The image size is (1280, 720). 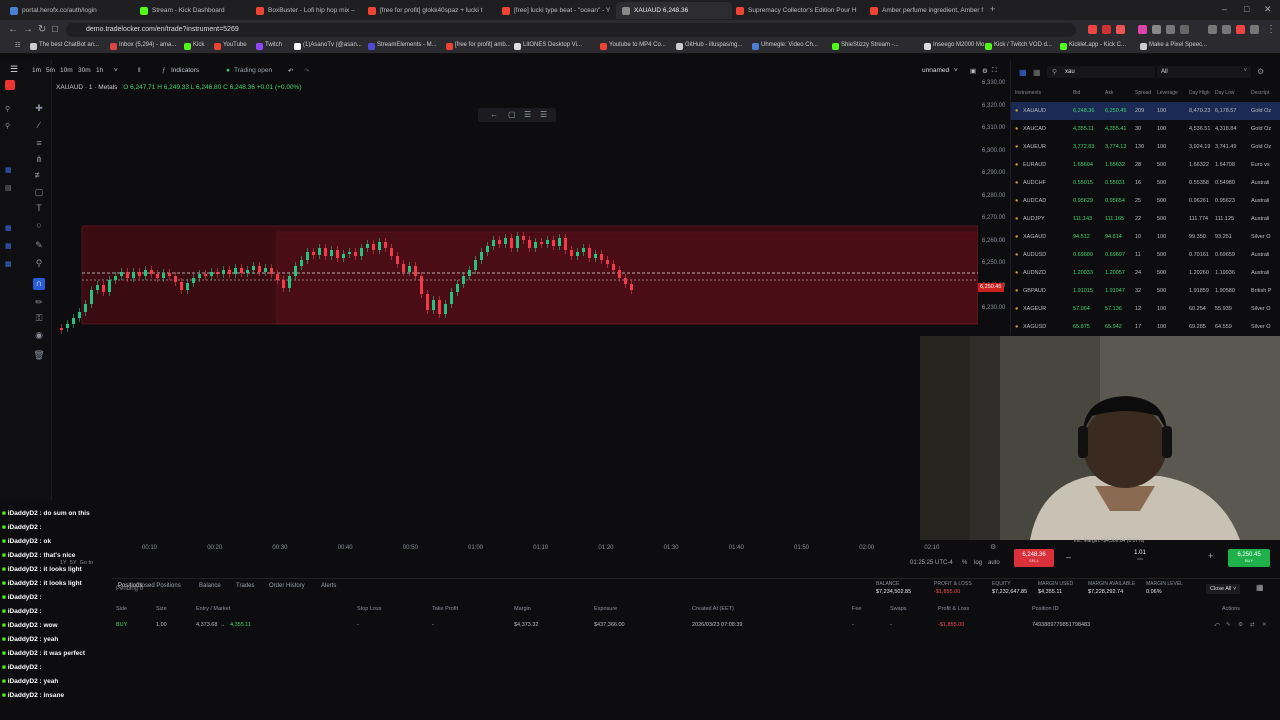 What do you see at coordinates (1140, 555) in the screenshot?
I see `lots-input: 1.01 lots` at bounding box center [1140, 555].